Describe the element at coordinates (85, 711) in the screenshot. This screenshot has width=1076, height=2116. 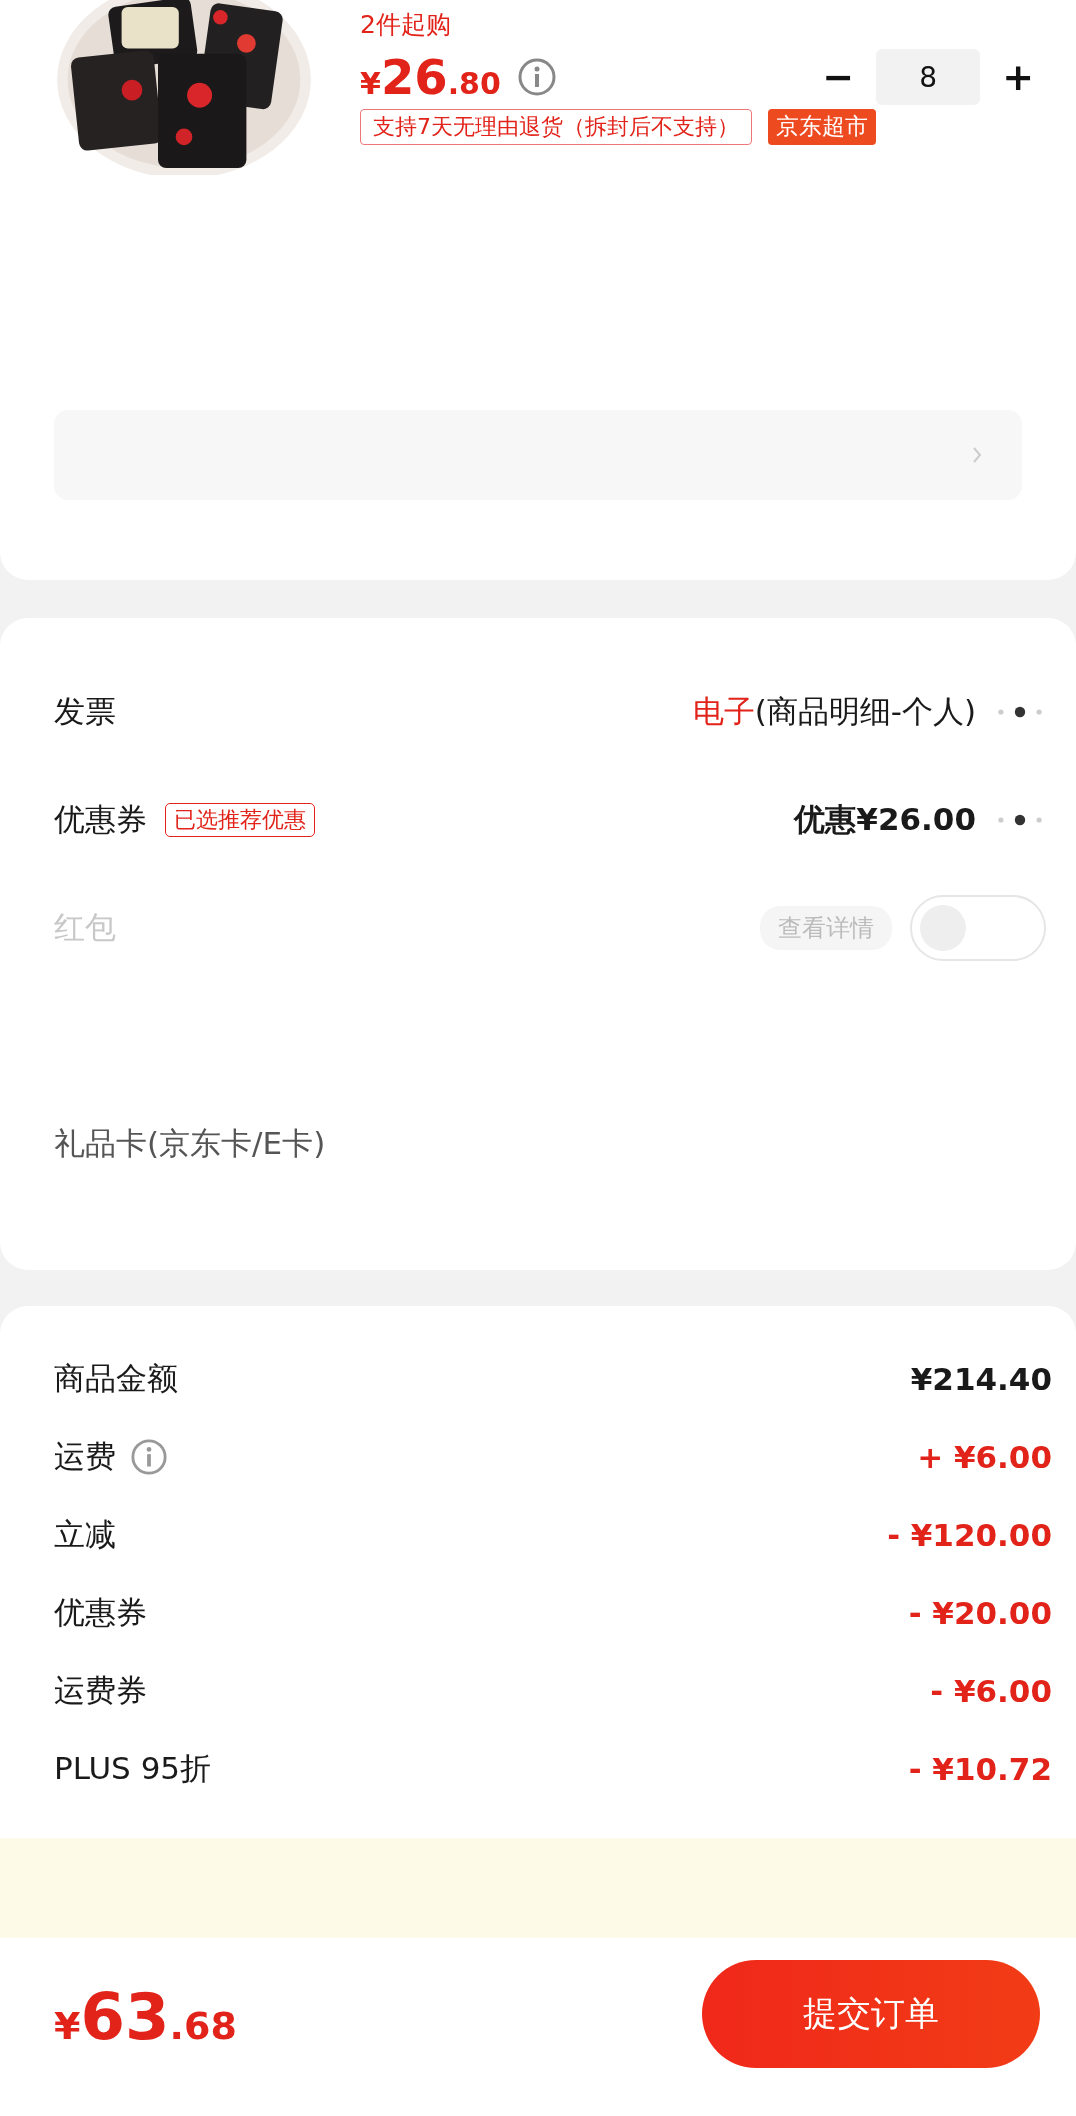
I see `option-label: 发票` at that location.